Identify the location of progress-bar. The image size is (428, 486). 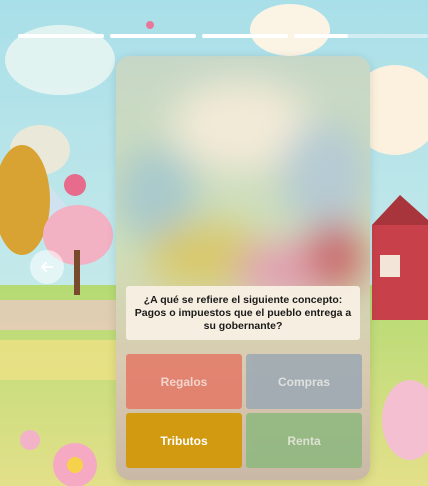
(223, 36).